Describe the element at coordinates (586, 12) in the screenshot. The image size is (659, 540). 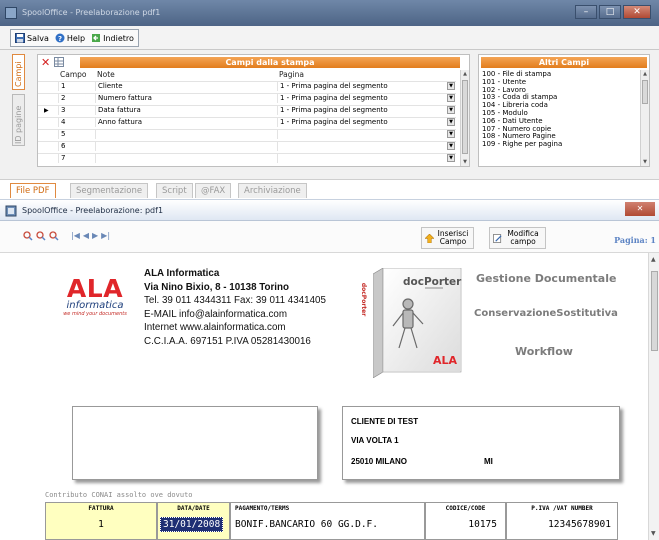
I see `minimize-button: –` at that location.